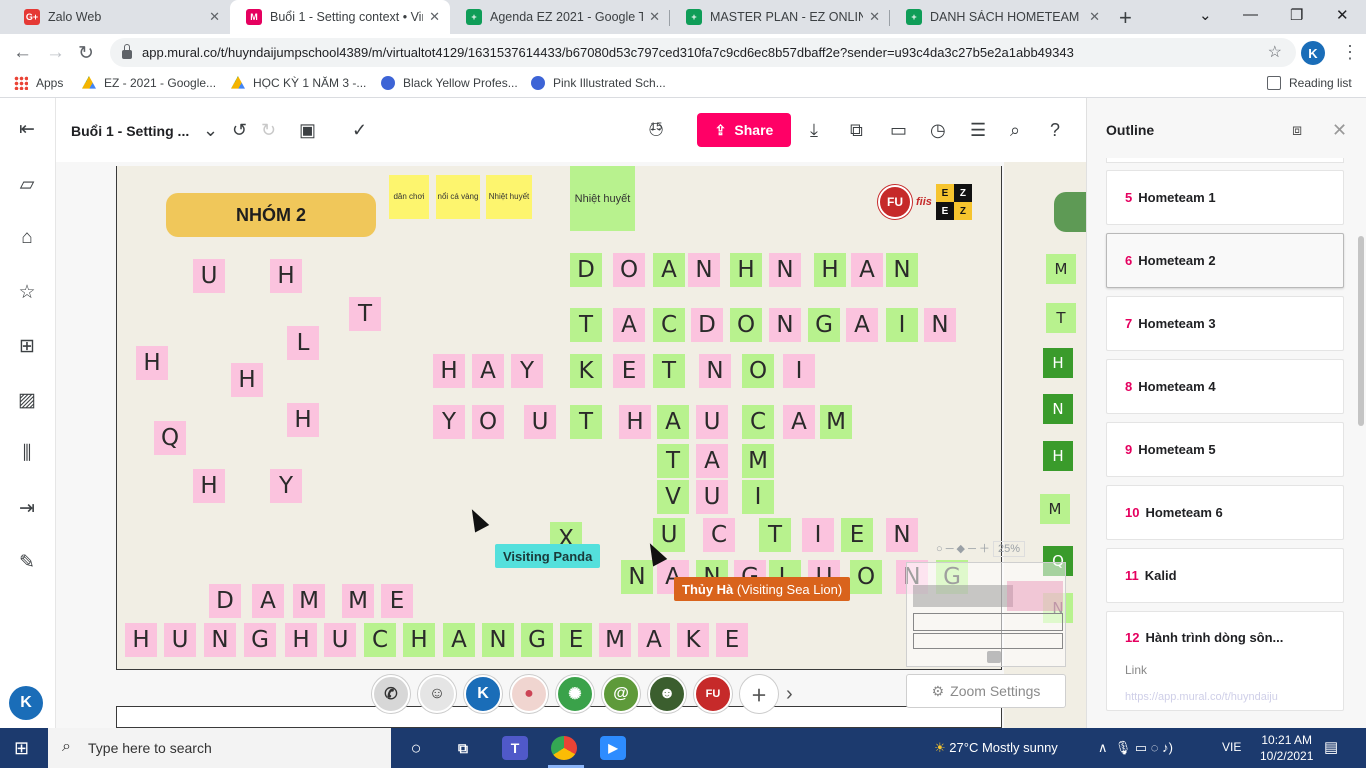 This screenshot has width=1366, height=768. I want to click on comment-icon: ▭, so click(898, 130).